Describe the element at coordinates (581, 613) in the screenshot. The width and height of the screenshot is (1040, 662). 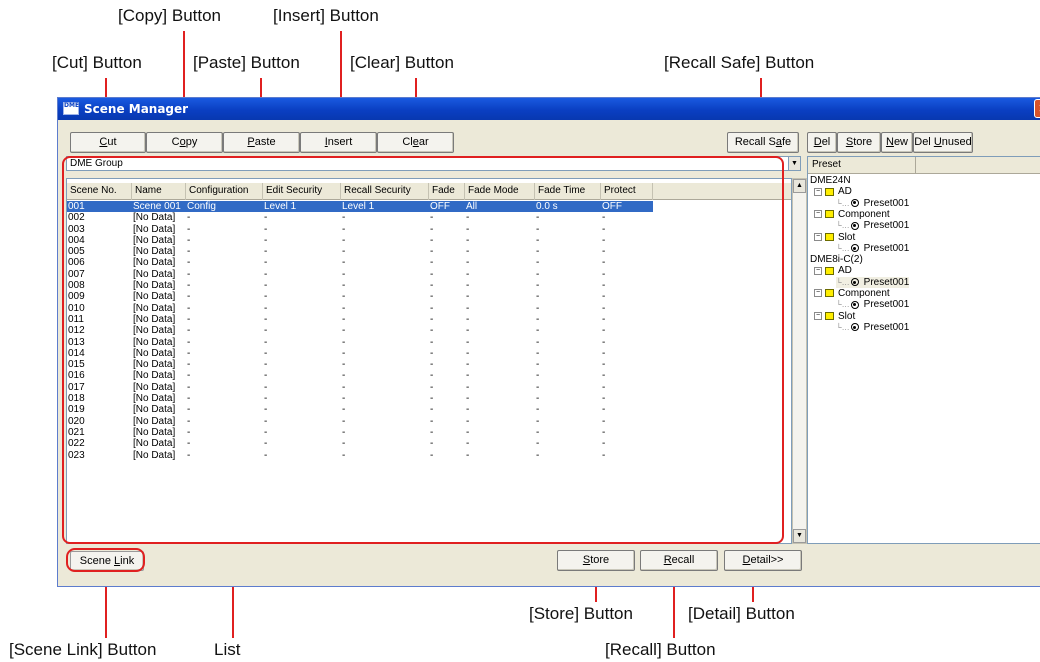
I see `callout-store-button: [Store] Button` at that location.